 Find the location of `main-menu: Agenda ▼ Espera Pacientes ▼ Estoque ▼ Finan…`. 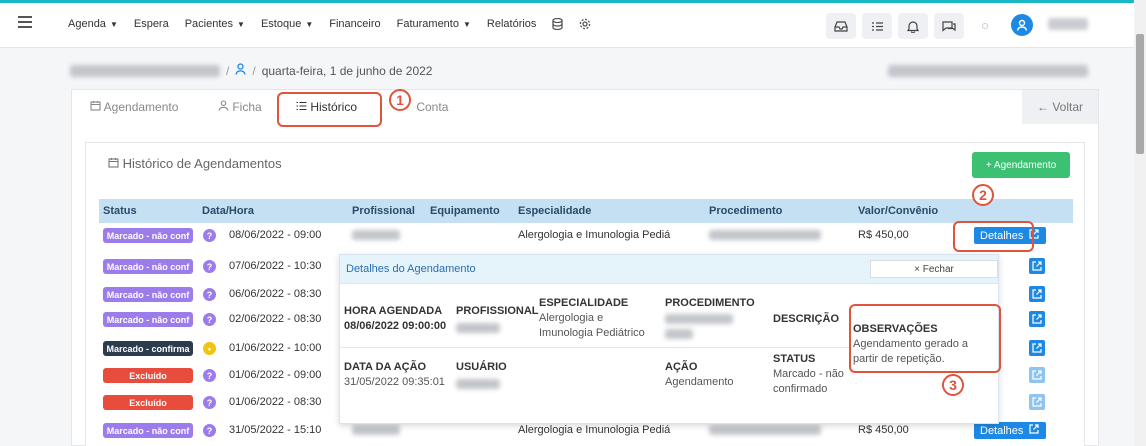

main-menu: Agenda ▼ Espera Pacientes ▼ Estoque ▼ Finan… is located at coordinates (337, 25).